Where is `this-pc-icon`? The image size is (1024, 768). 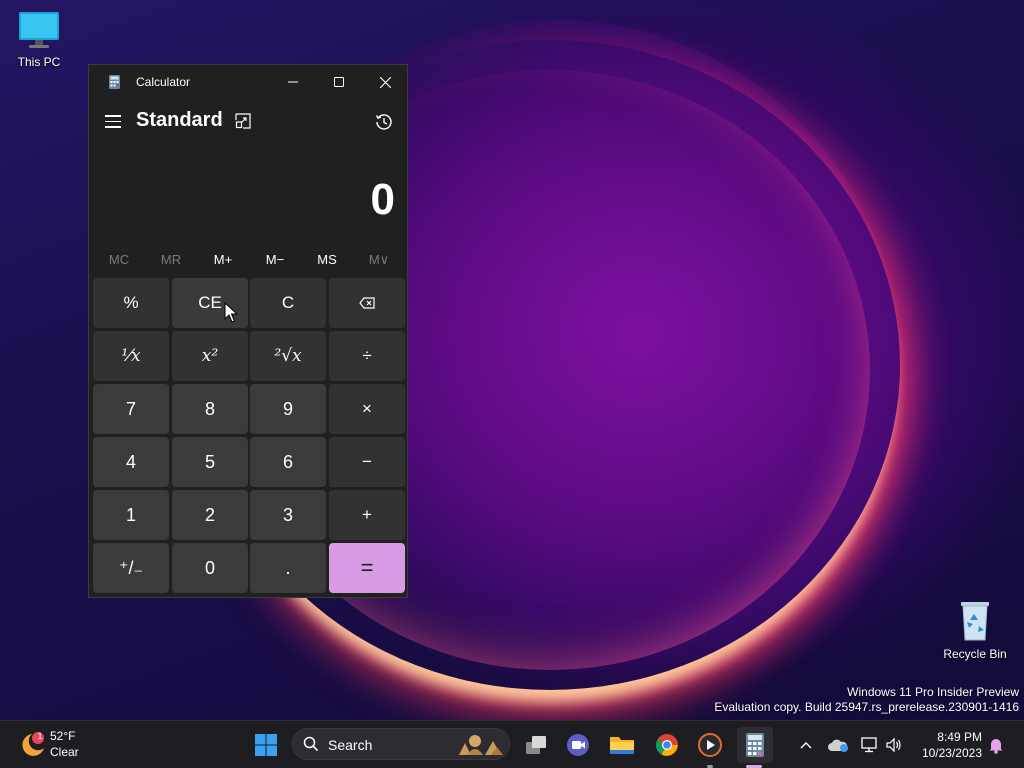
this-pc-icon is located at coordinates (39, 30).